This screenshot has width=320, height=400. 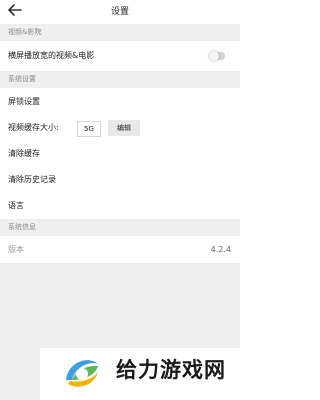 What do you see at coordinates (120, 56) in the screenshot?
I see `landscape-play-row: 横屏播放宽的视频&电影` at bounding box center [120, 56].